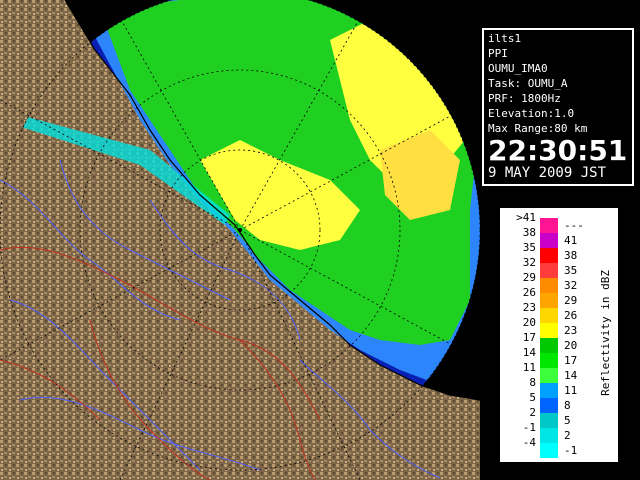 Image resolution: width=640 pixels, height=480 pixels. I want to click on legend-upper-bound: 5, so click(567, 420).